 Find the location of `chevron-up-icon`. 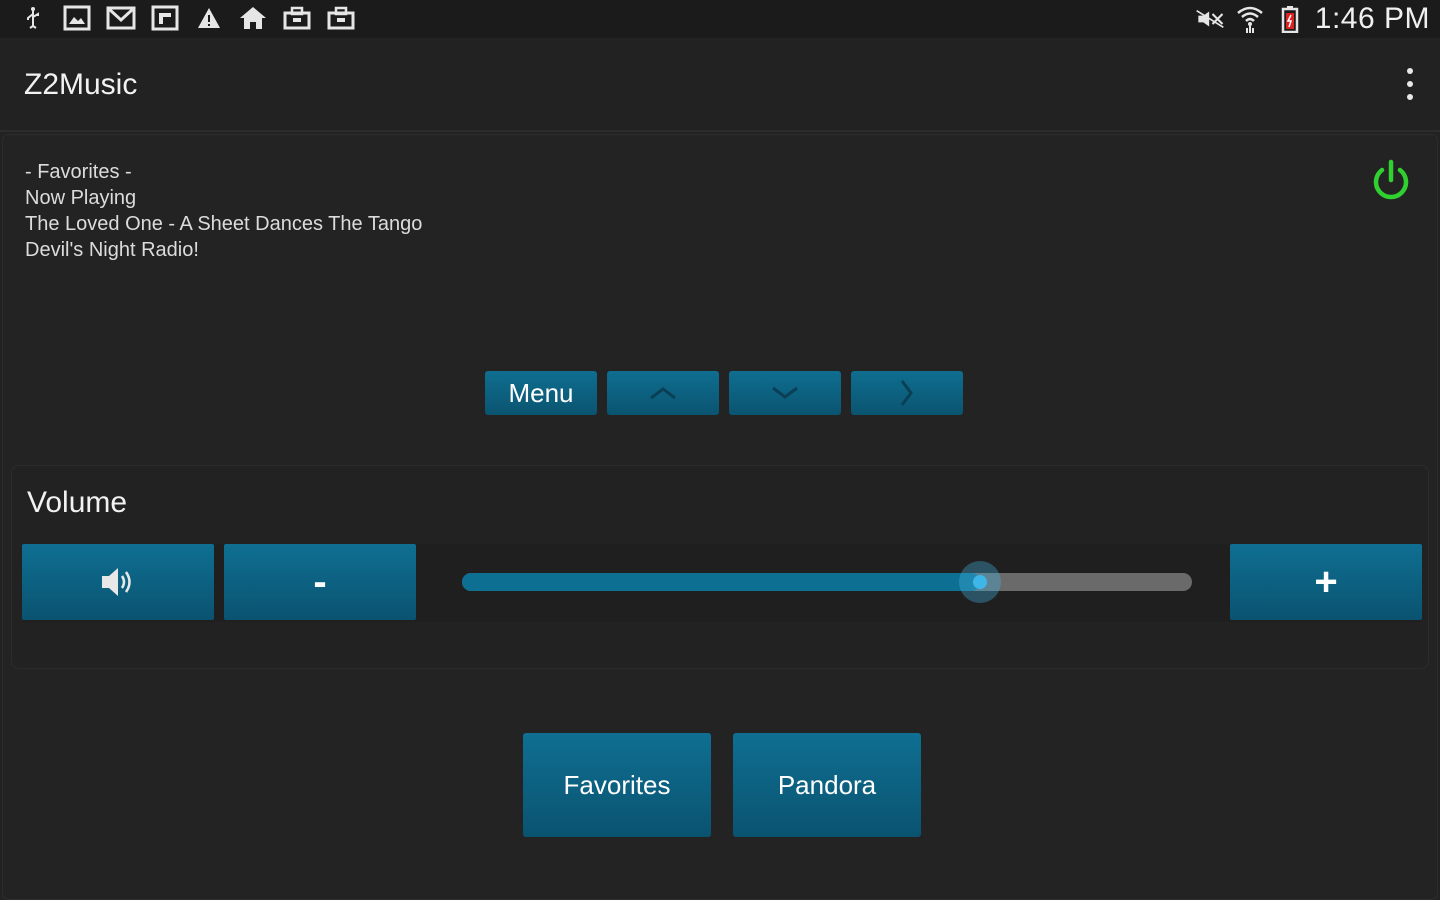

chevron-up-icon is located at coordinates (663, 393).